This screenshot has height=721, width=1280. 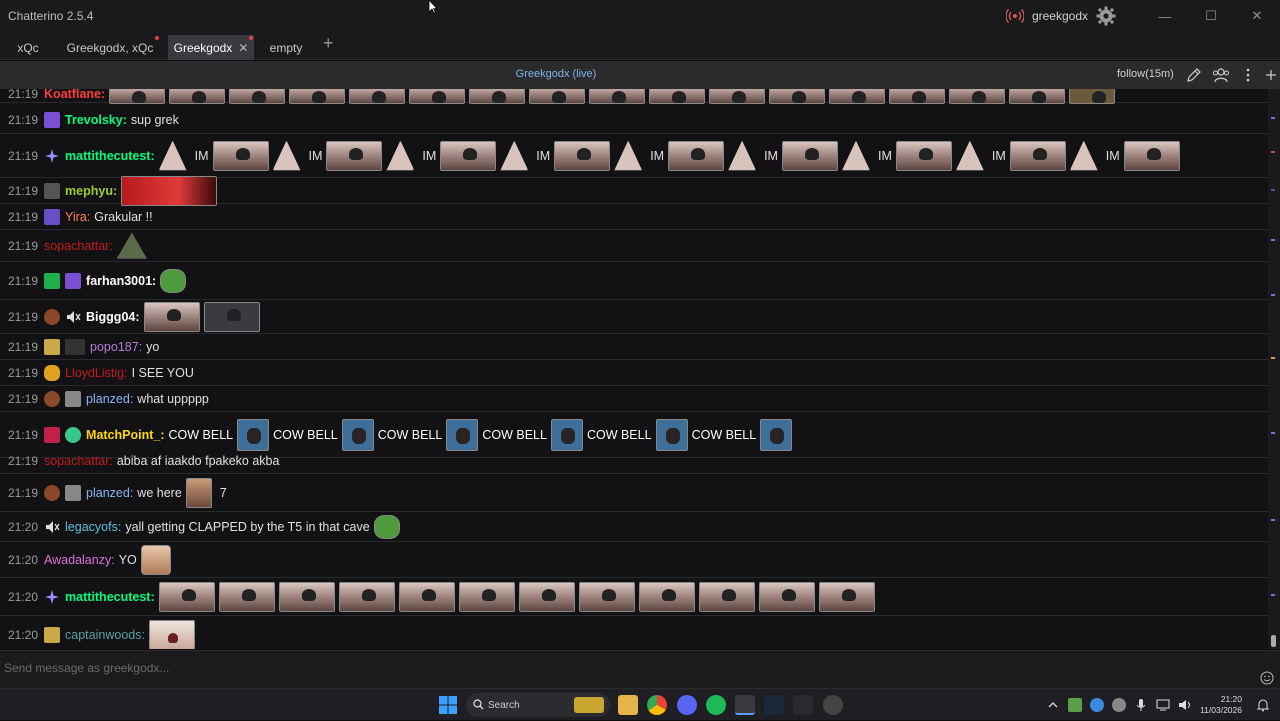 What do you see at coordinates (91, 191) in the screenshot?
I see `username: mephyu:` at bounding box center [91, 191].